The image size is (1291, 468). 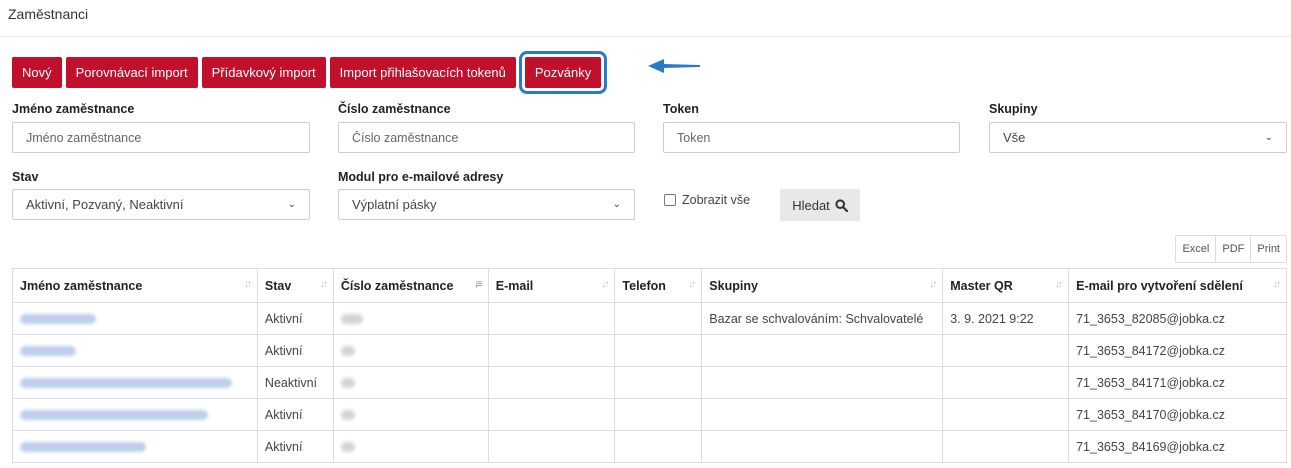 What do you see at coordinates (1013, 109) in the screenshot?
I see `groups-label: Skupiny` at bounding box center [1013, 109].